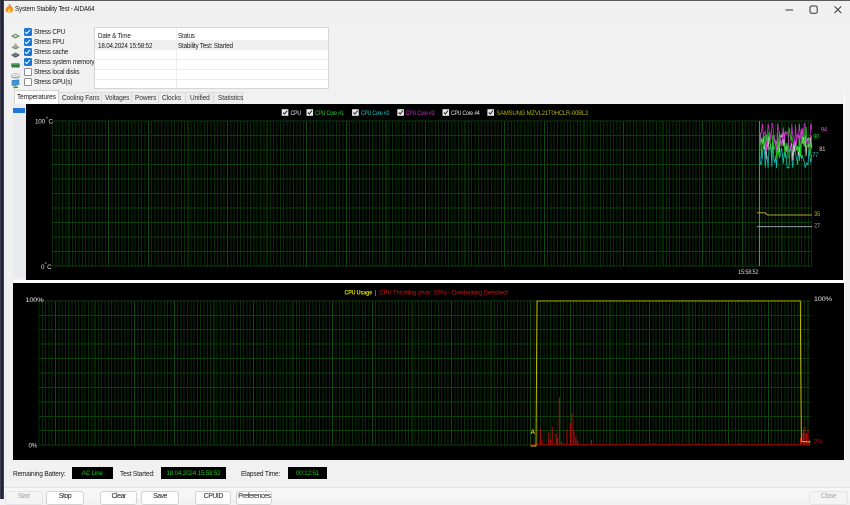 The image size is (850, 505). What do you see at coordinates (816, 136) in the screenshot?
I see `svg-text: 90` at bounding box center [816, 136].